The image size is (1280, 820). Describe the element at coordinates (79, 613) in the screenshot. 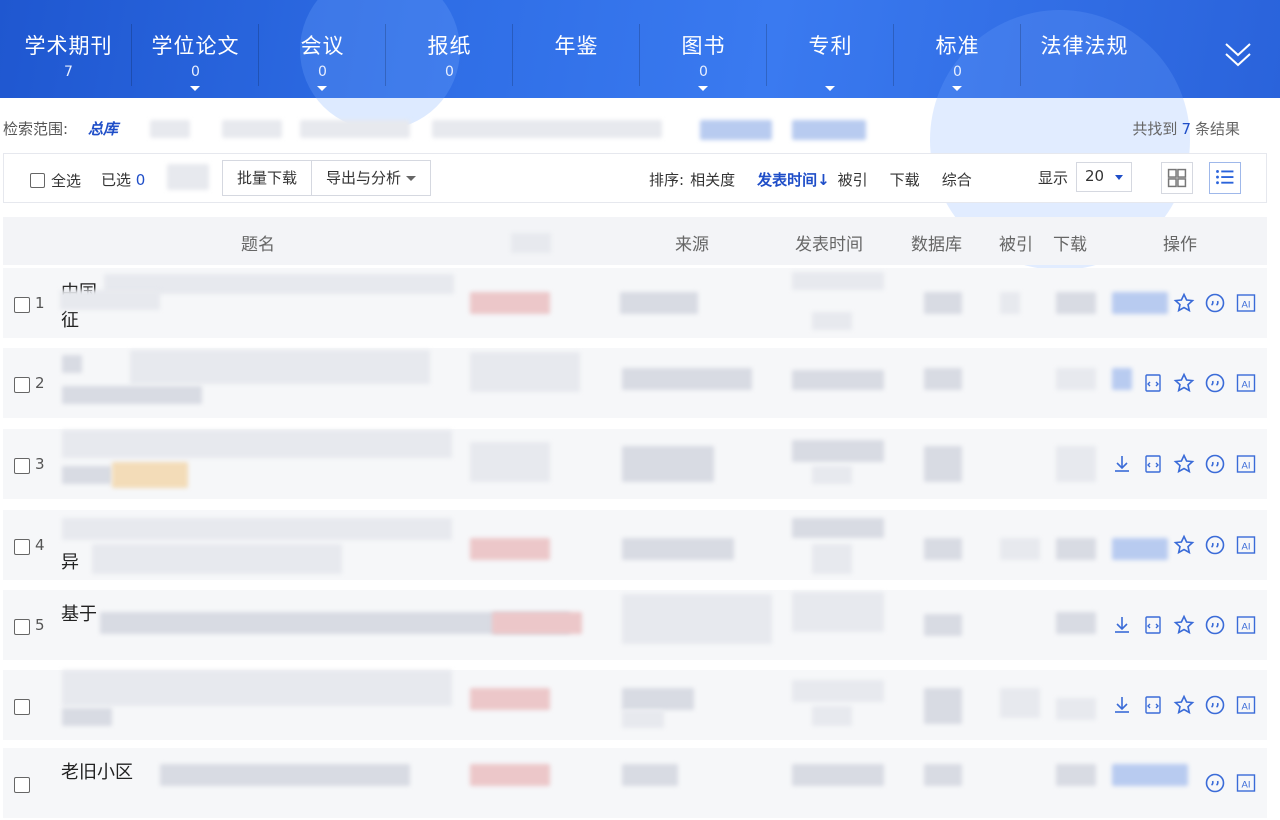

I see `row-title-text: 基于` at that location.